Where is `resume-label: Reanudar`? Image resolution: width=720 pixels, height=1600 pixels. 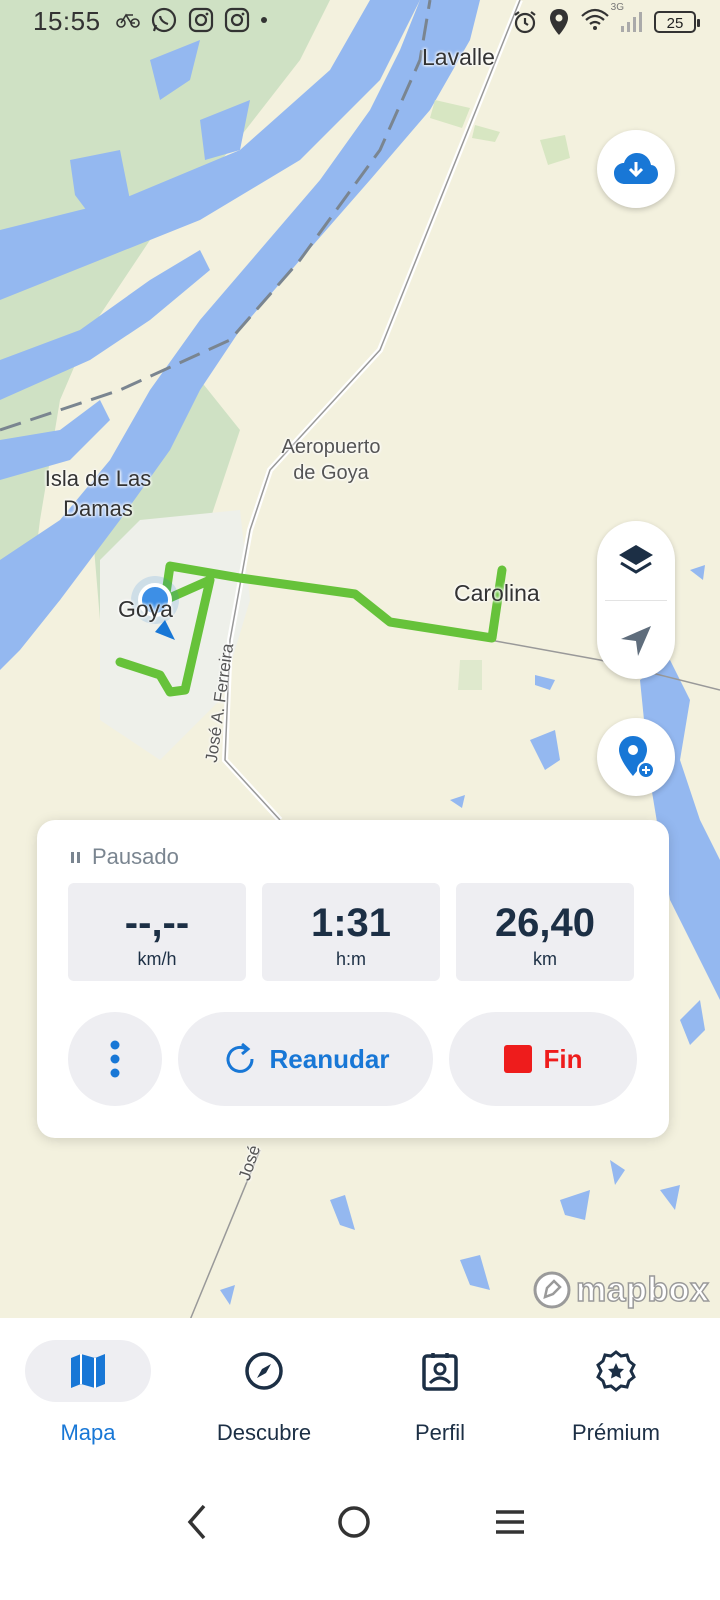
resume-label: Reanudar is located at coordinates (329, 1058).